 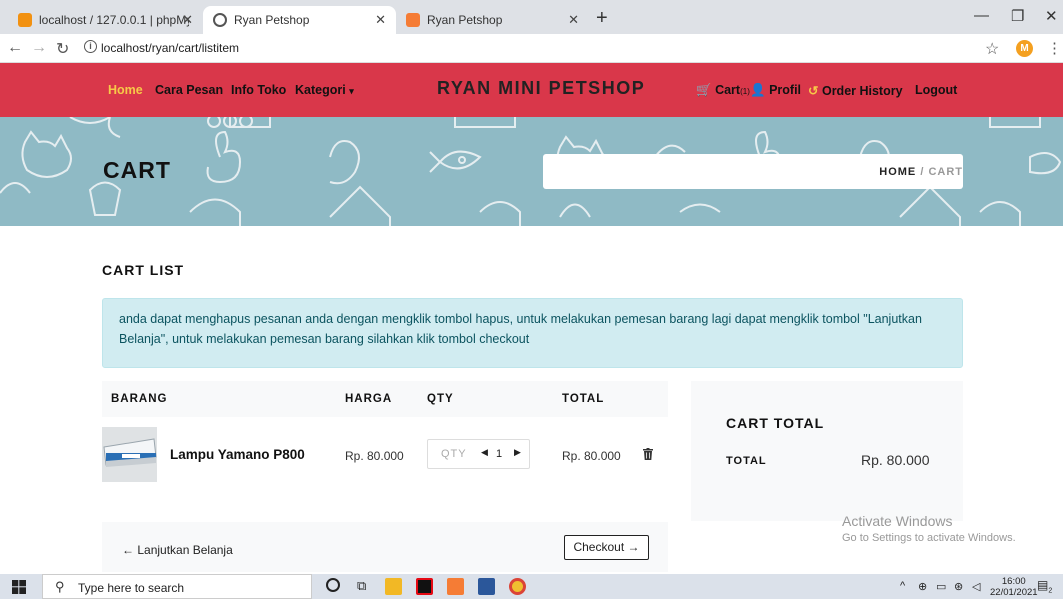 What do you see at coordinates (648, 454) in the screenshot?
I see `trash-icon` at bounding box center [648, 454].